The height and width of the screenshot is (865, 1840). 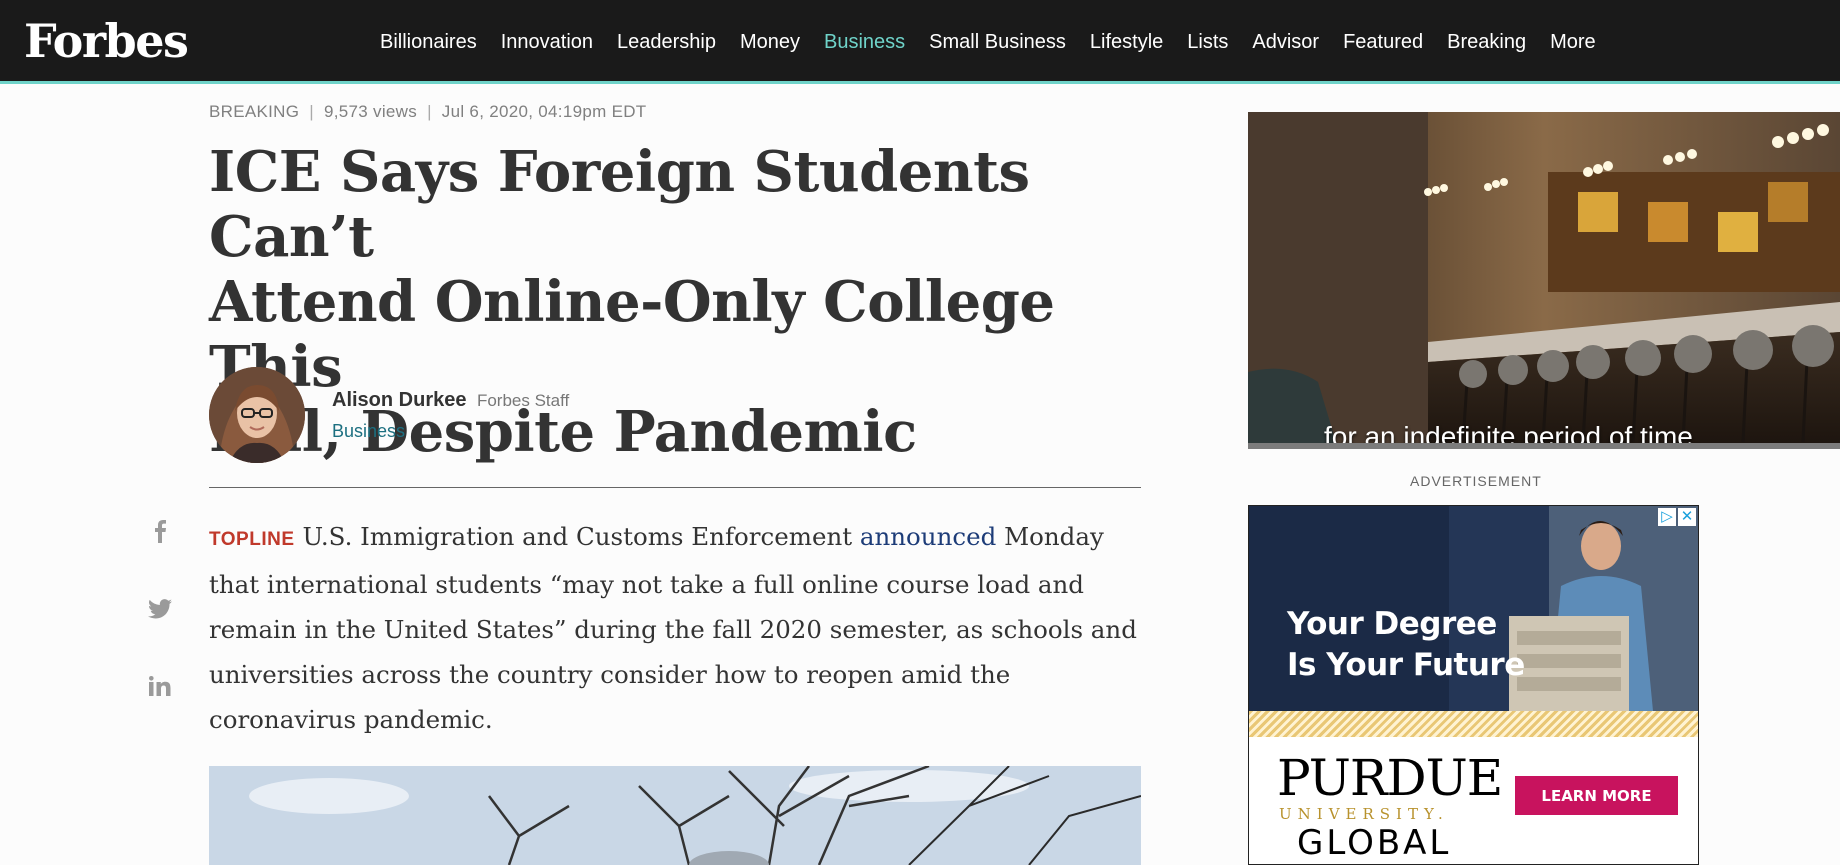 I want to click on nav-item-more: More, so click(x=1573, y=42).